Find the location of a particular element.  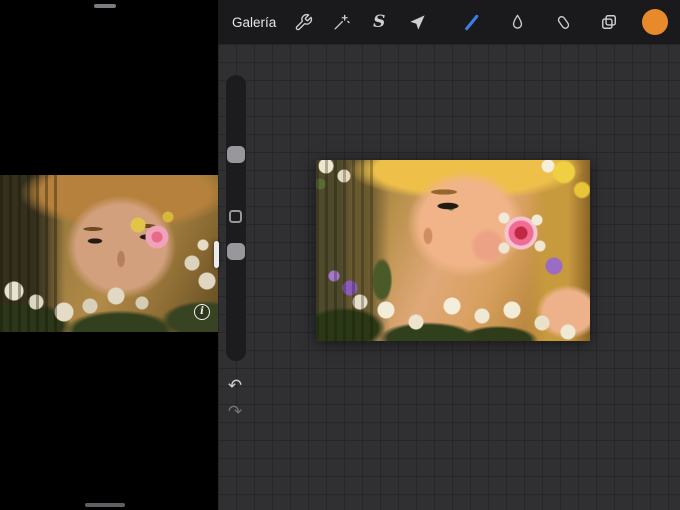

actions-button is located at coordinates (303, 22).